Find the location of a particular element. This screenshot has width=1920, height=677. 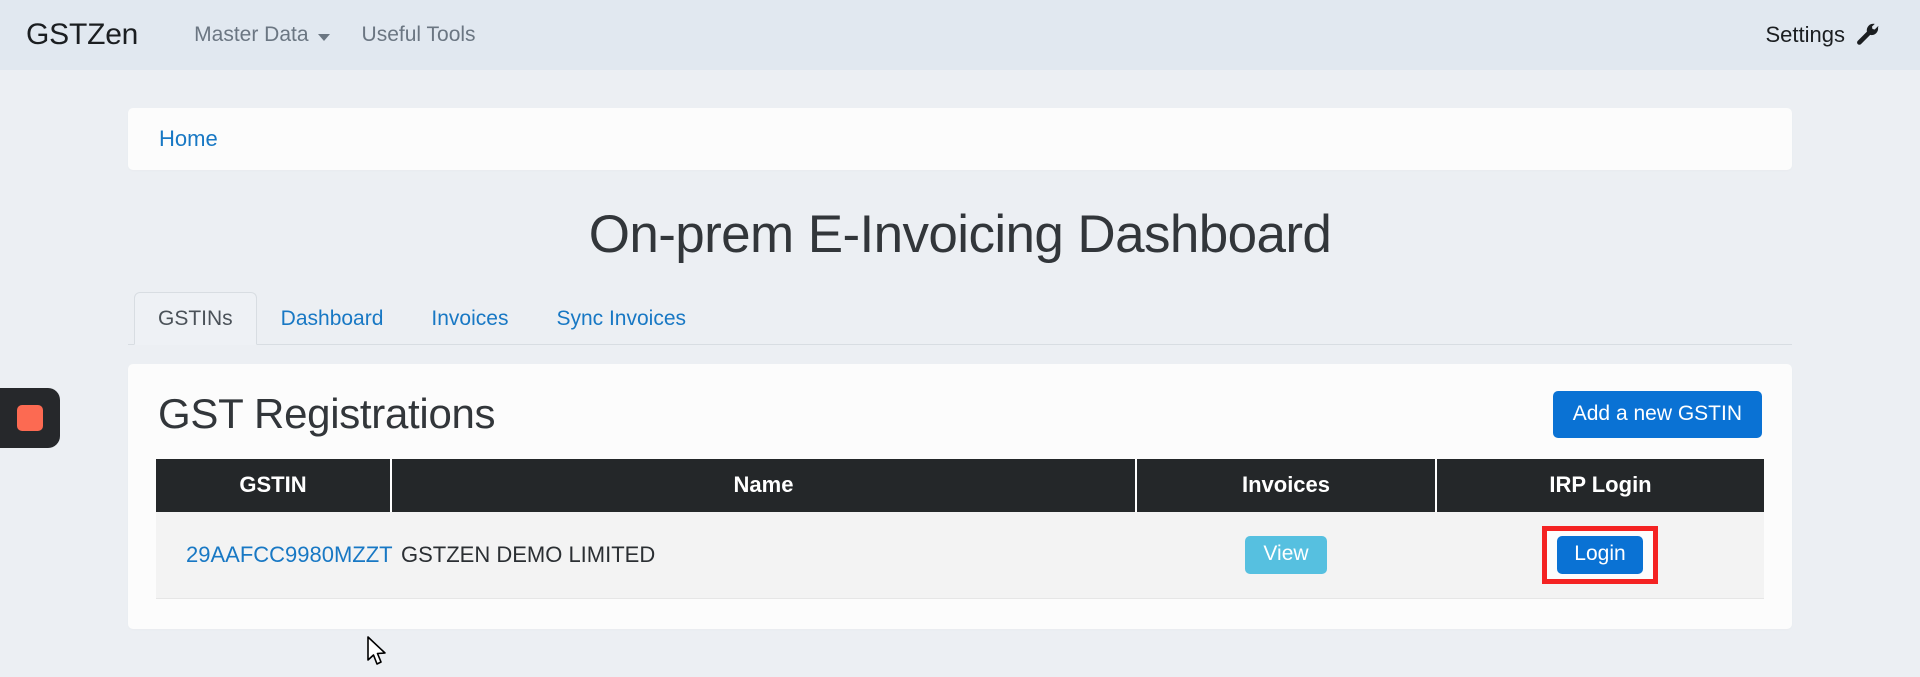

column-header-name: Name is located at coordinates (763, 485).